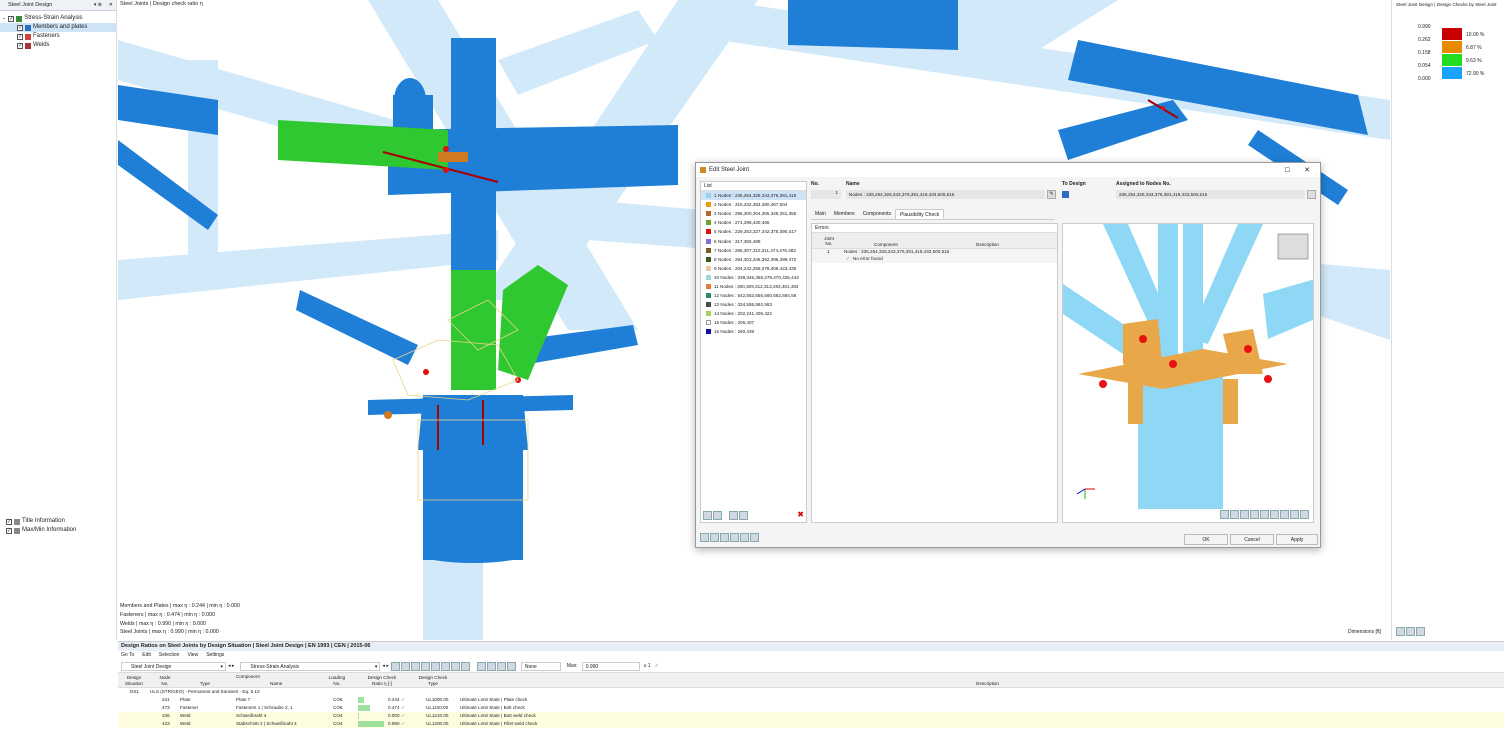  Describe the element at coordinates (826, 194) in the screenshot. I see `no-value: 1` at that location.